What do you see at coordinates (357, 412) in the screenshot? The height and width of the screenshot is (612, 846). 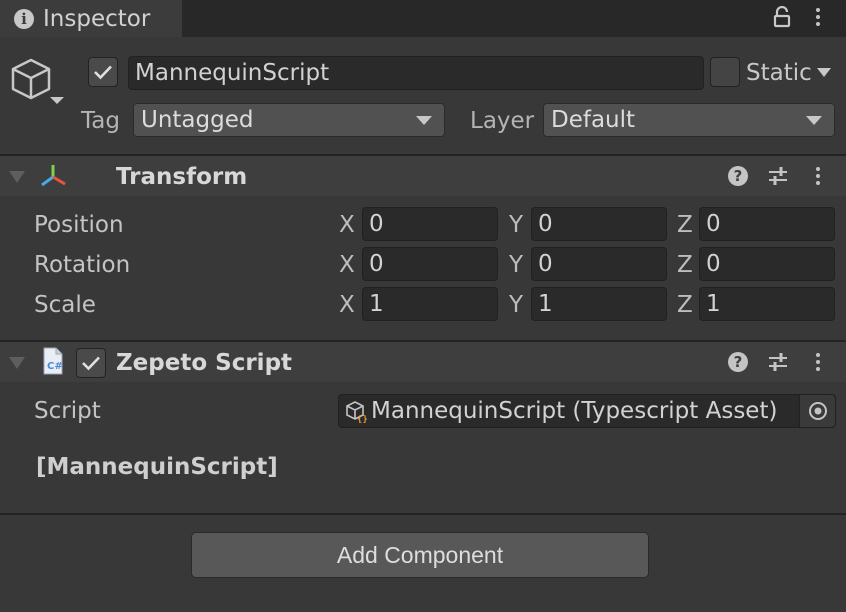 I see `typescript-asset-icon: {}` at bounding box center [357, 412].